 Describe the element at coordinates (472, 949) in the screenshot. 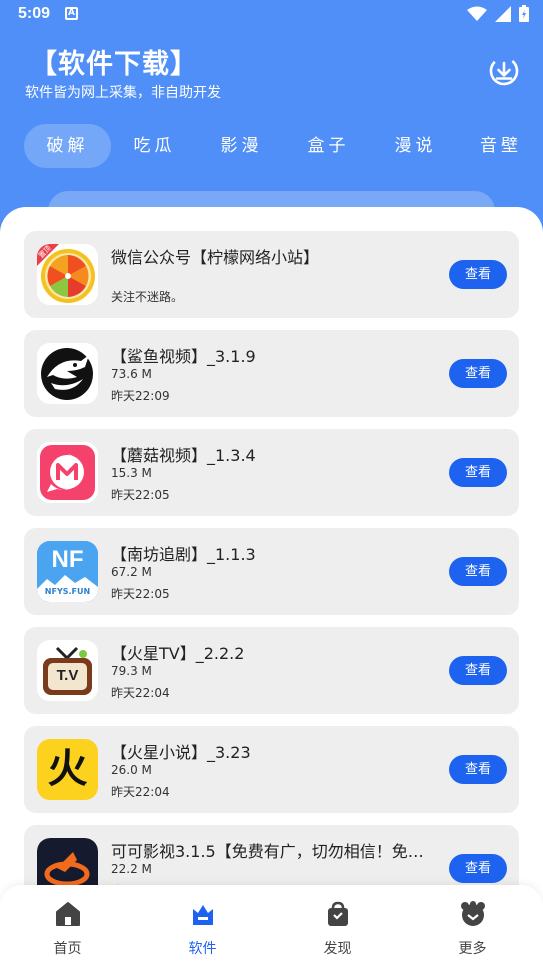

I see `nav-label: 更多` at that location.